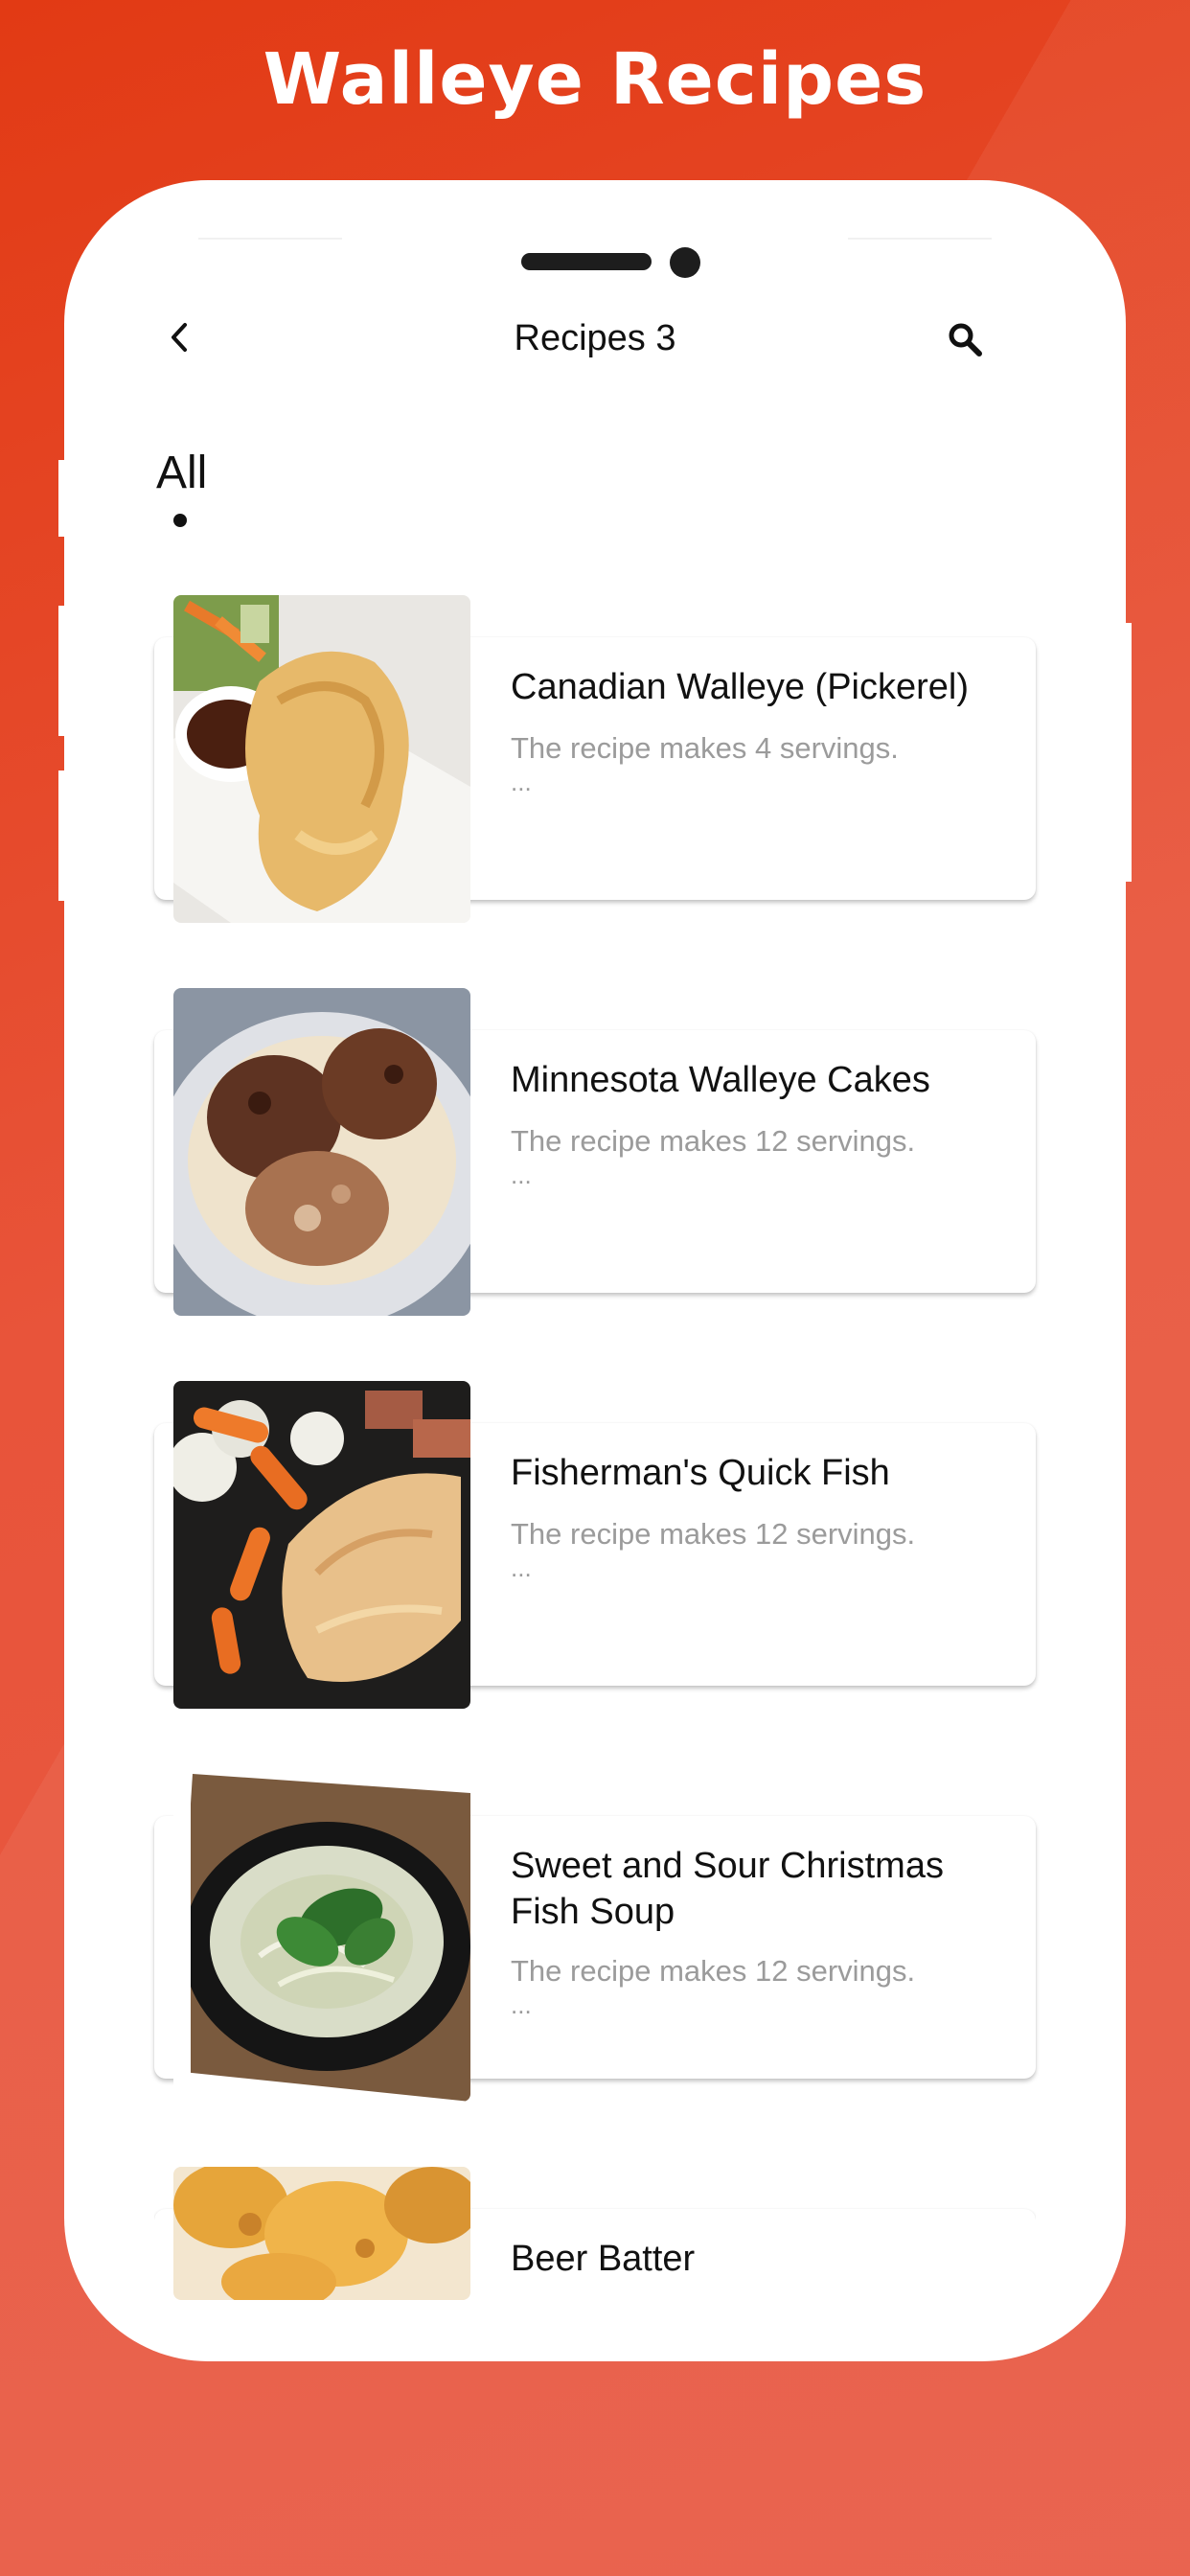 The width and height of the screenshot is (1190, 2576). I want to click on recipe-title: Fisherman's Quick Fish, so click(700, 1473).